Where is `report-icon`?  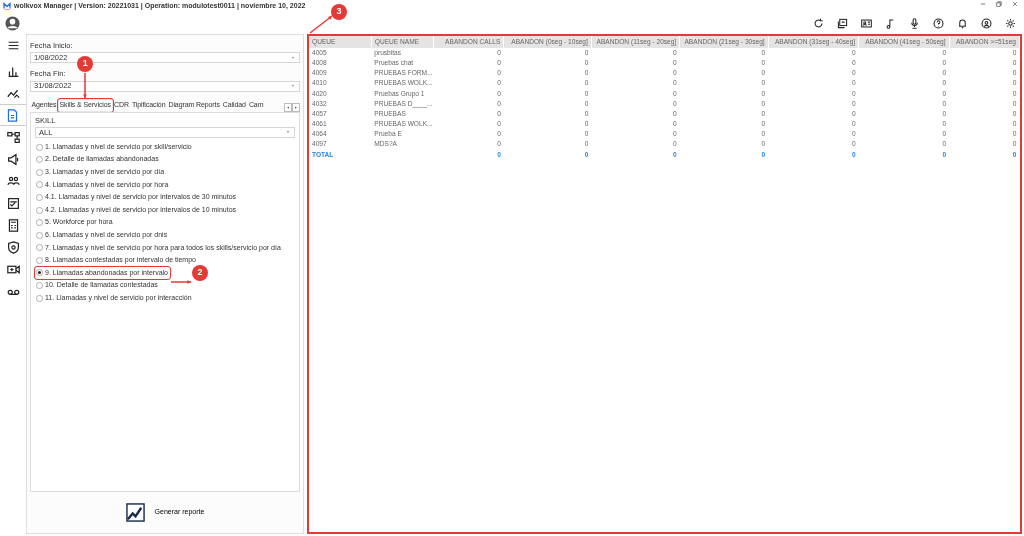
report-icon is located at coordinates (12, 115).